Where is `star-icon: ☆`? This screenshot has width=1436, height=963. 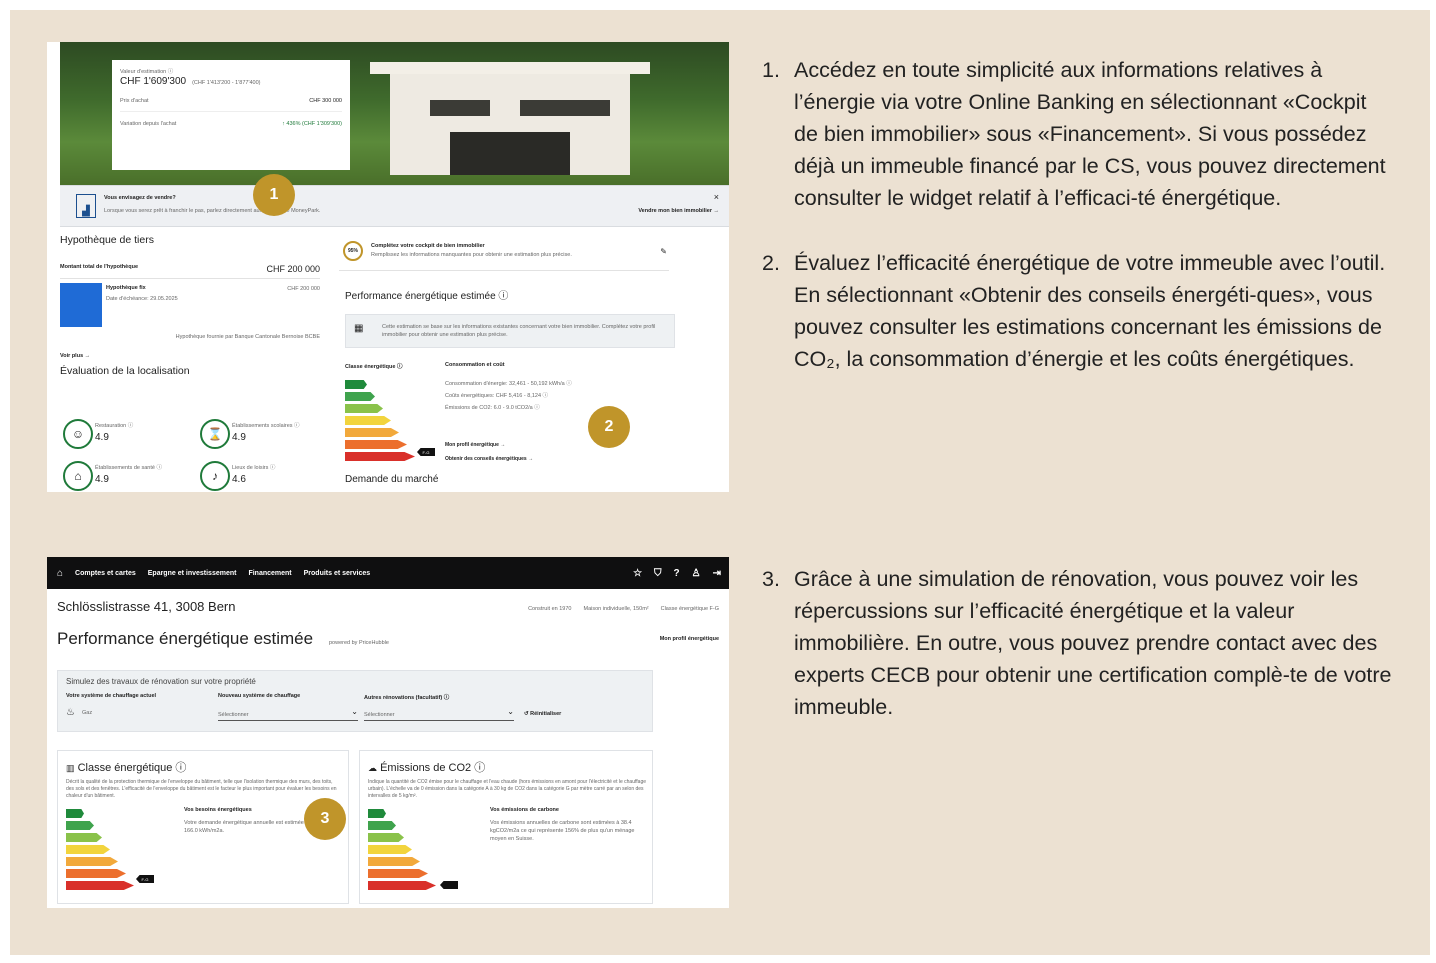 star-icon: ☆ is located at coordinates (637, 573).